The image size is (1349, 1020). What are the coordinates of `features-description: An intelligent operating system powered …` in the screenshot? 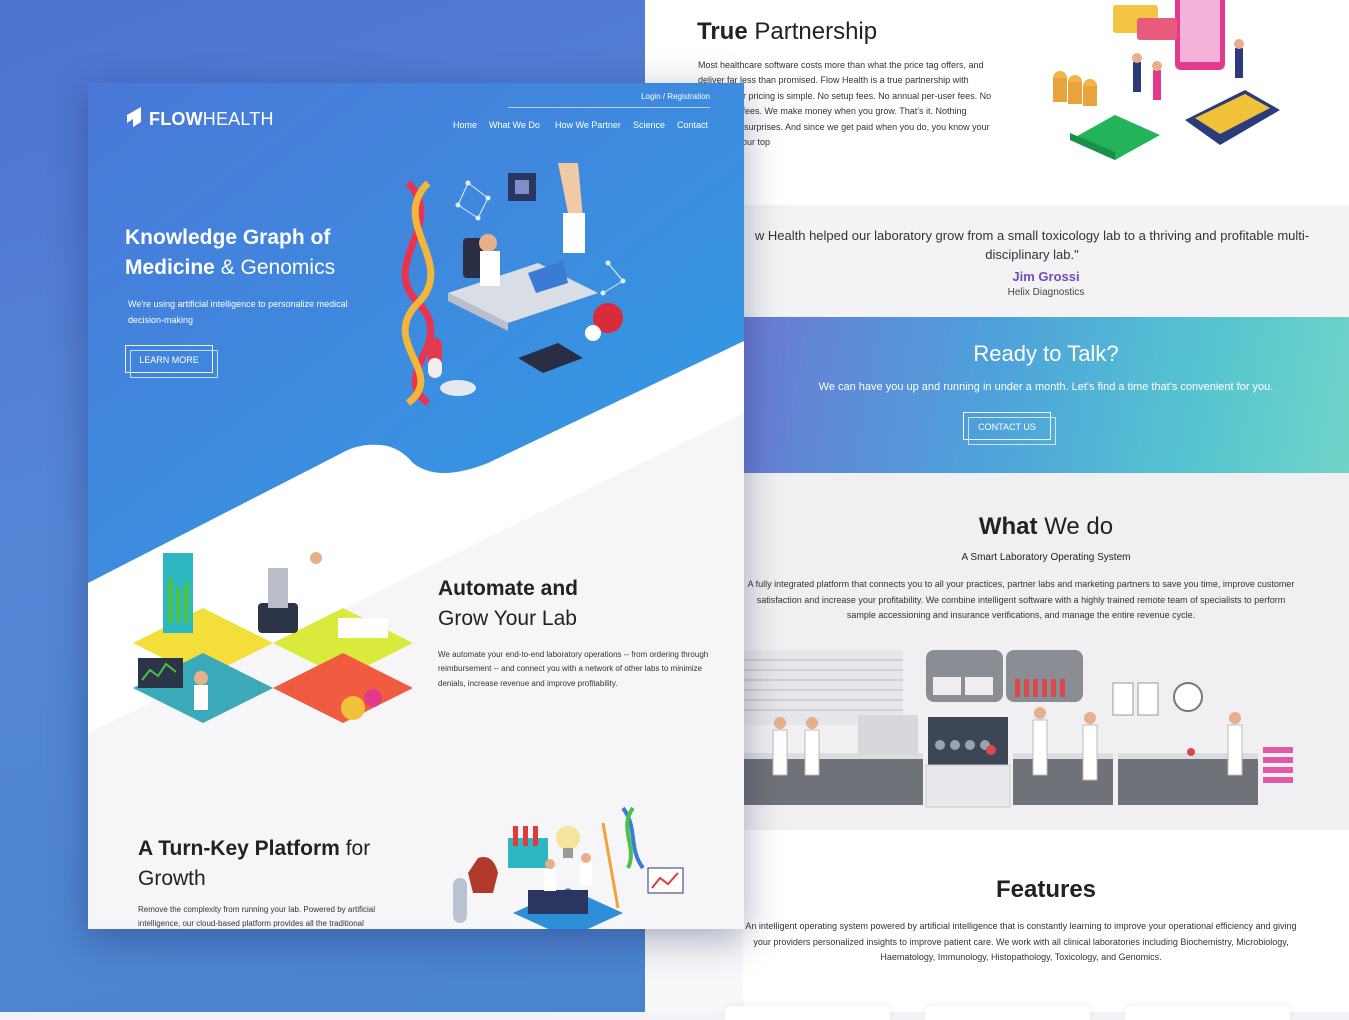 It's located at (1021, 941).